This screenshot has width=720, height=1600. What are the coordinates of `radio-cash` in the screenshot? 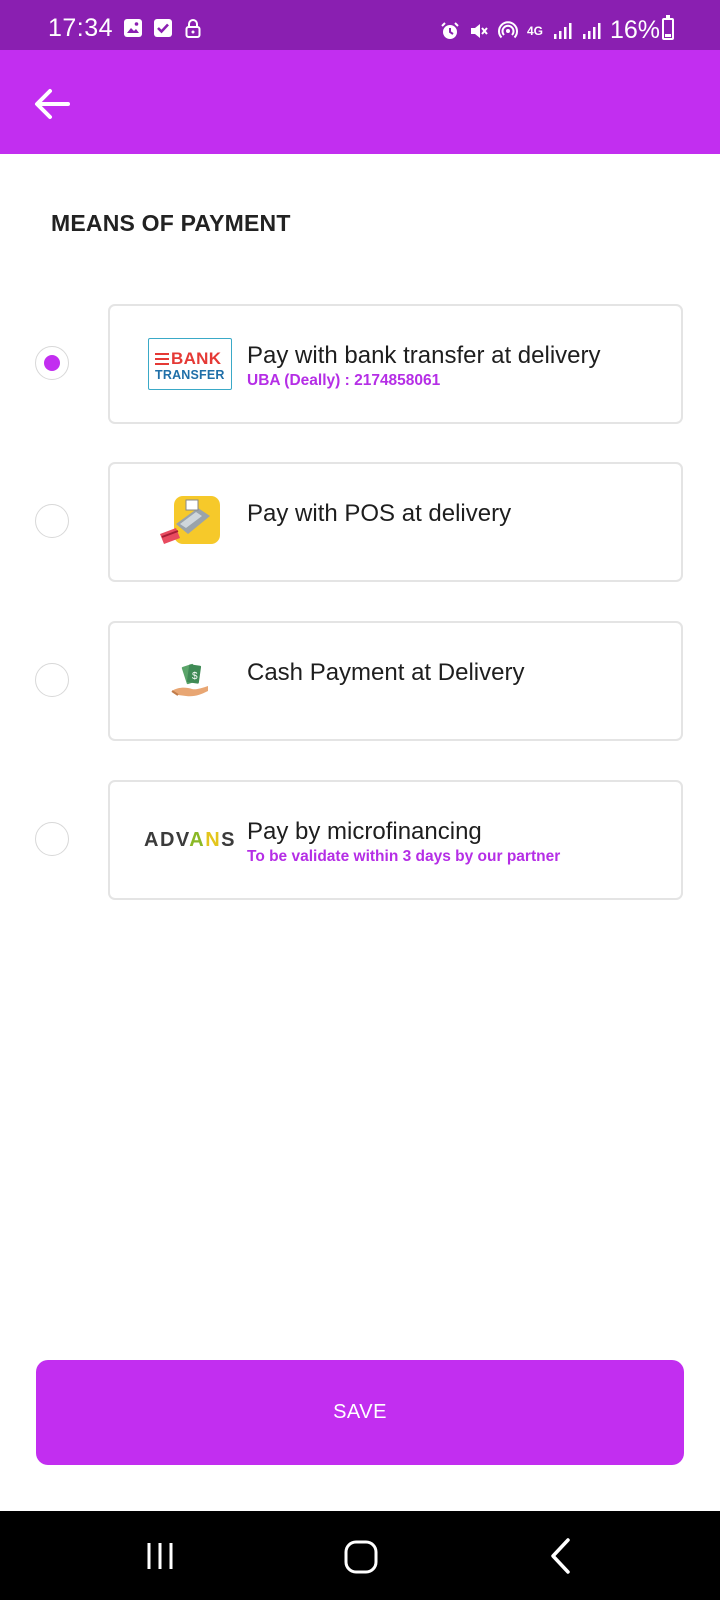 It's located at (52, 680).